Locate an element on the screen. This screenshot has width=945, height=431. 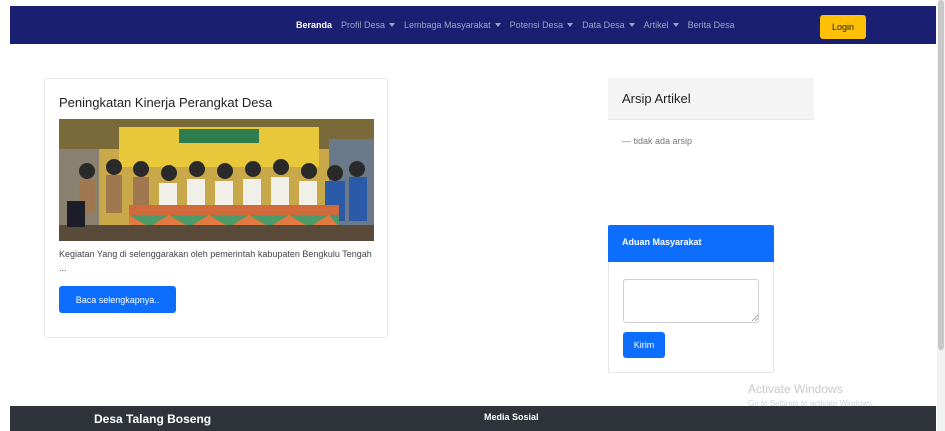
nav-item-label: Berita Desa is located at coordinates (711, 25).